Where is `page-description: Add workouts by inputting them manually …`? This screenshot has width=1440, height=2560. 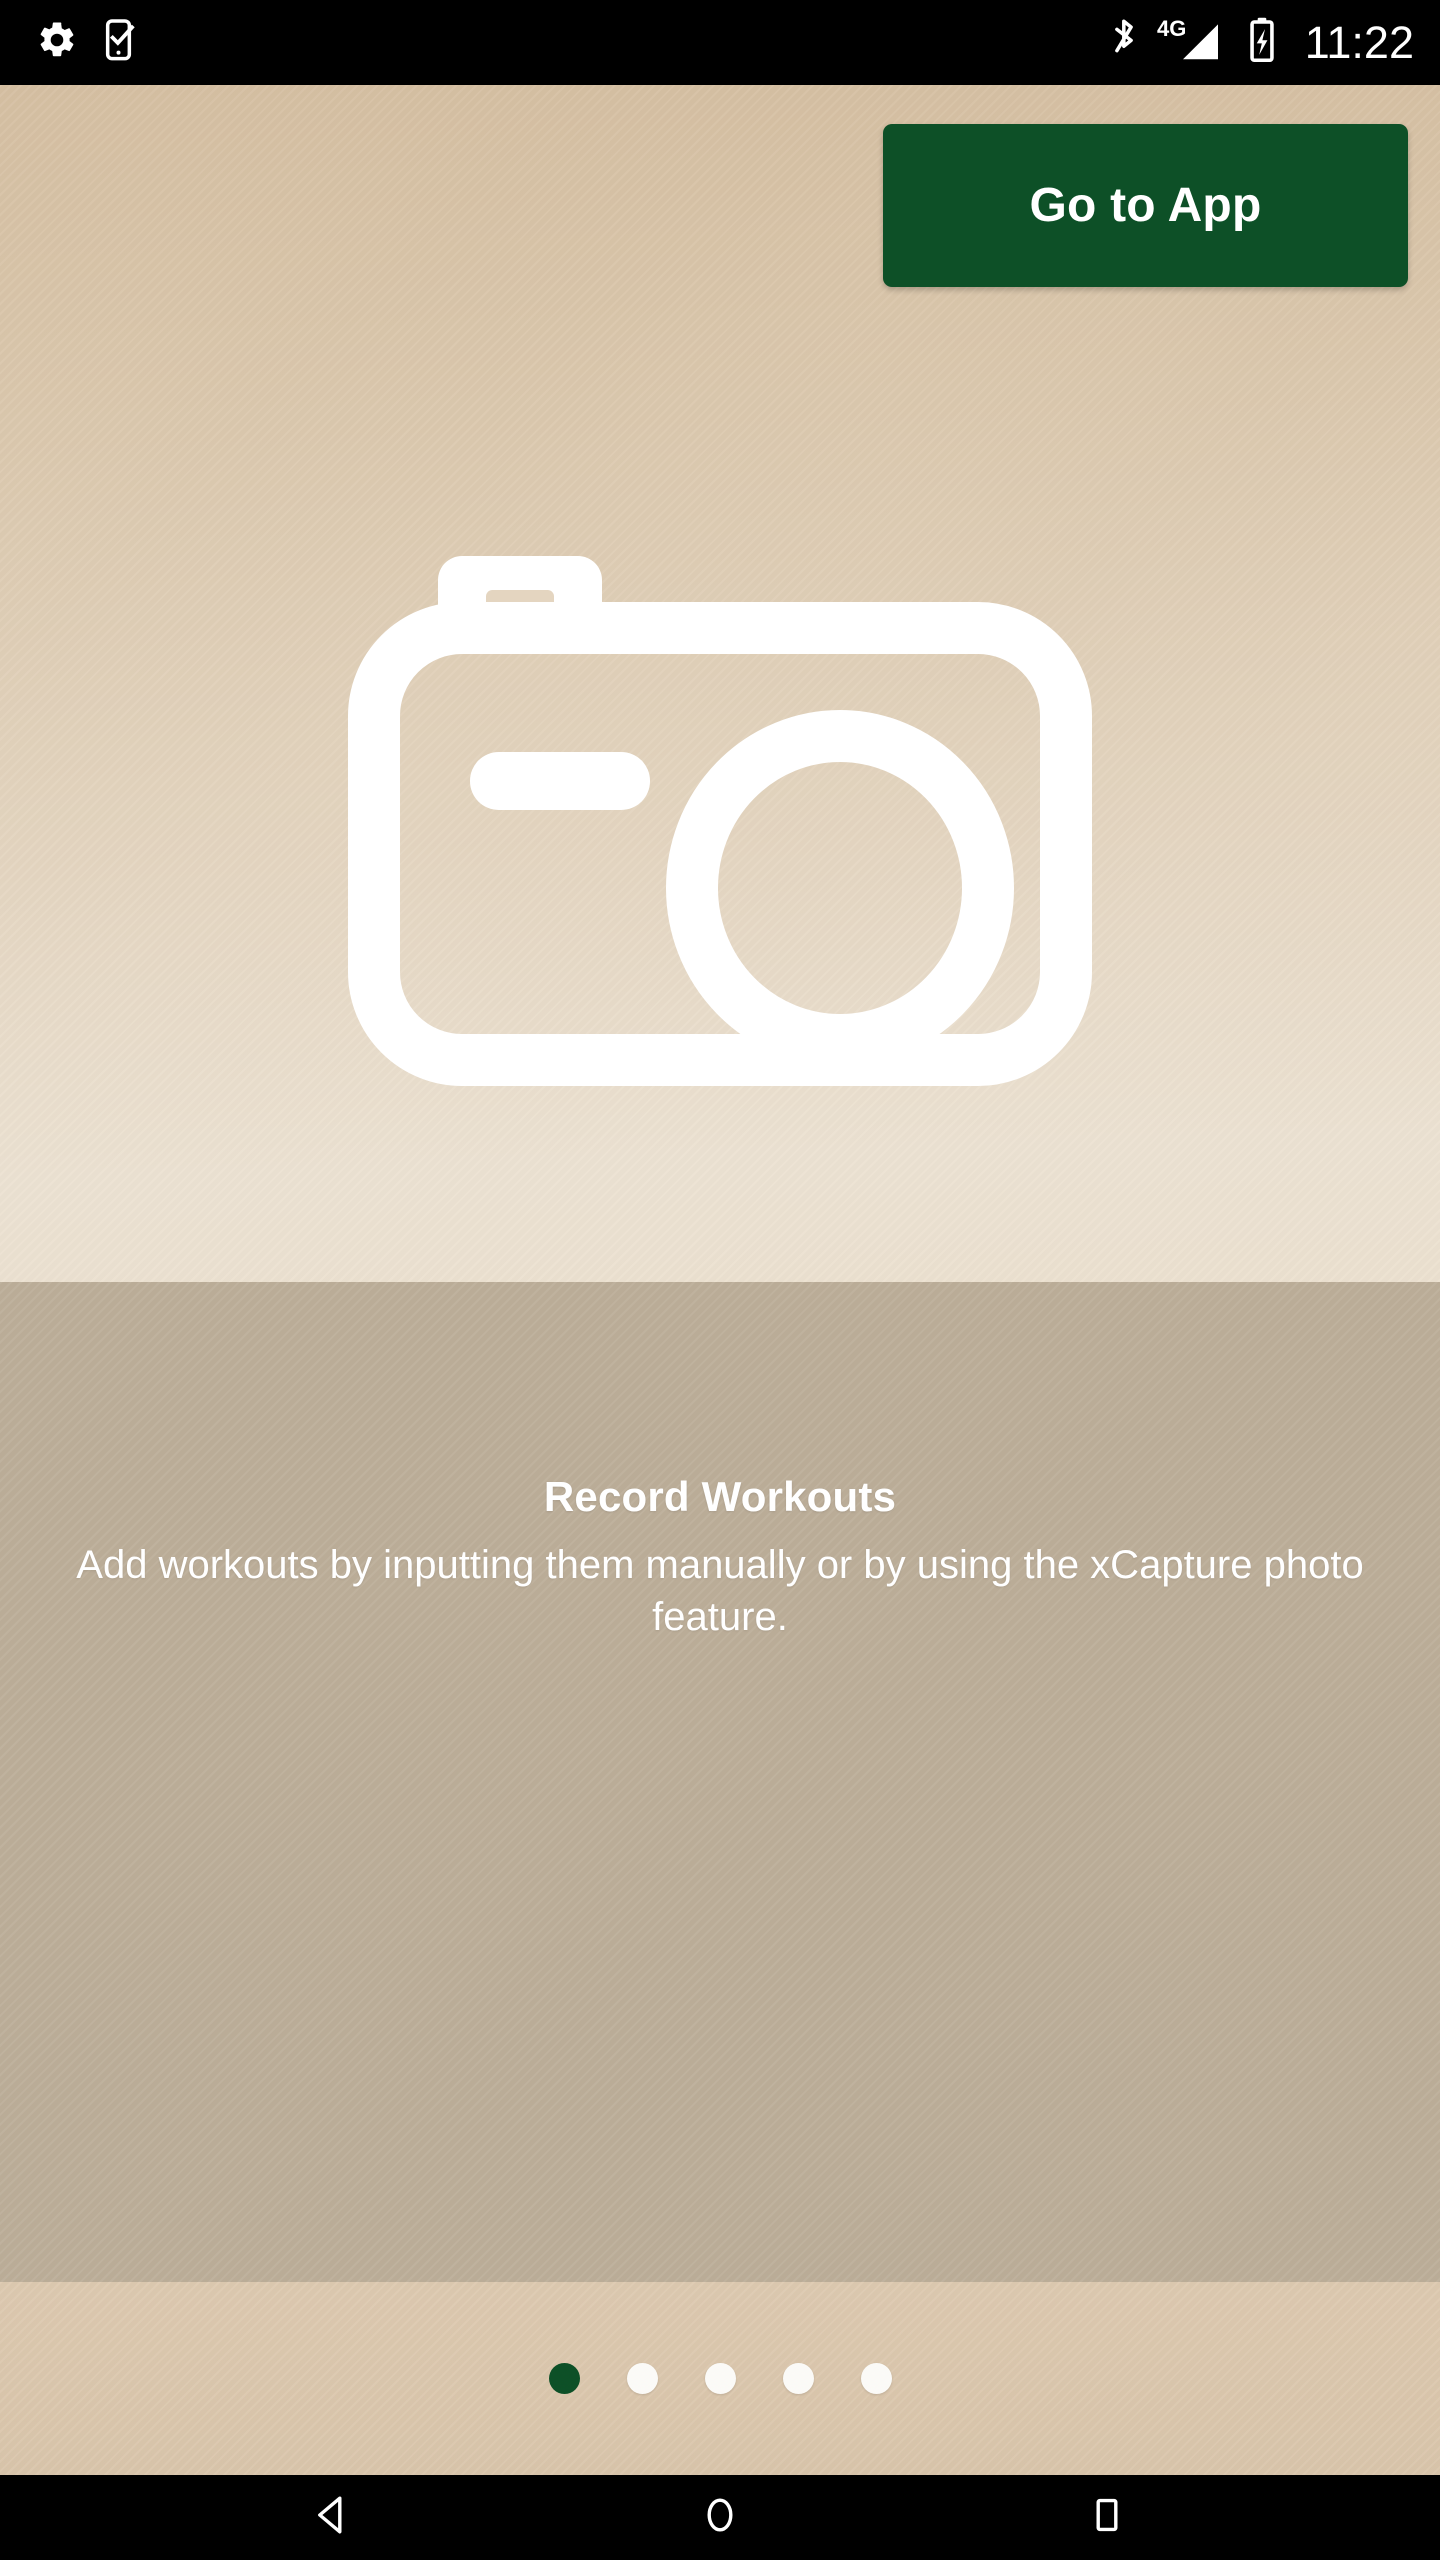
page-description: Add workouts by inputting them manually … is located at coordinates (720, 1591).